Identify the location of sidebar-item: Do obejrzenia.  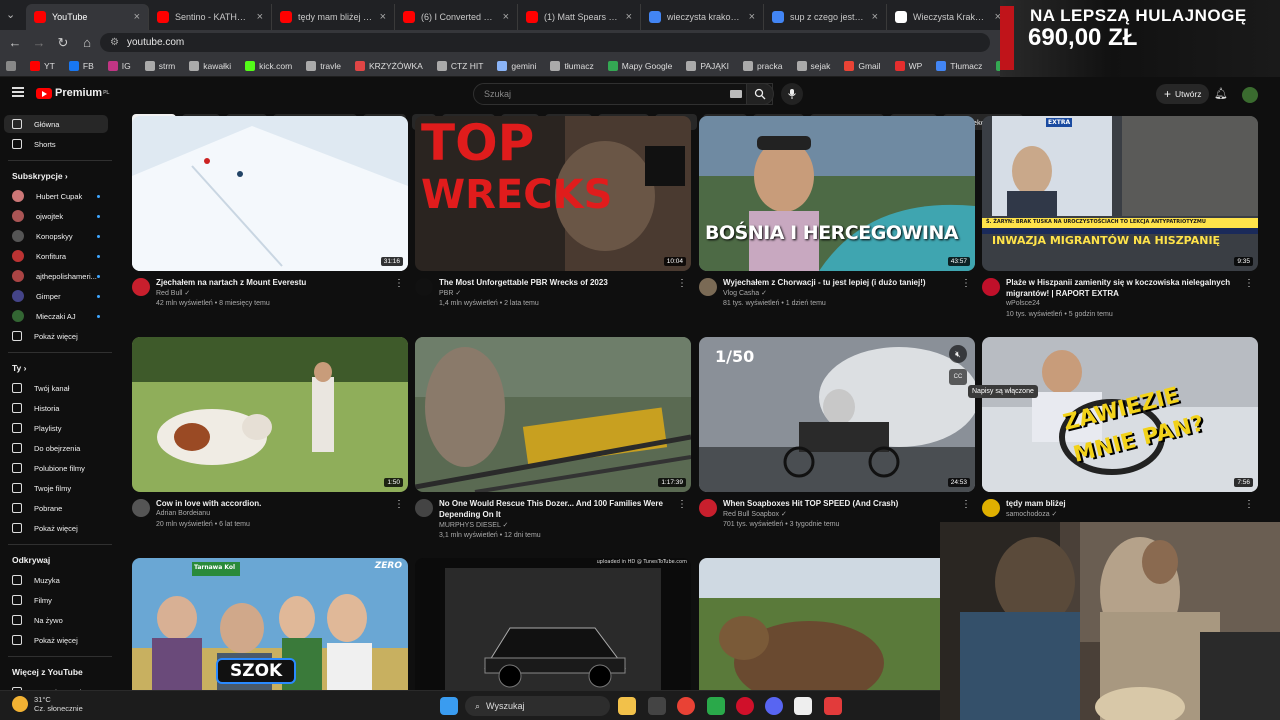
(56, 448).